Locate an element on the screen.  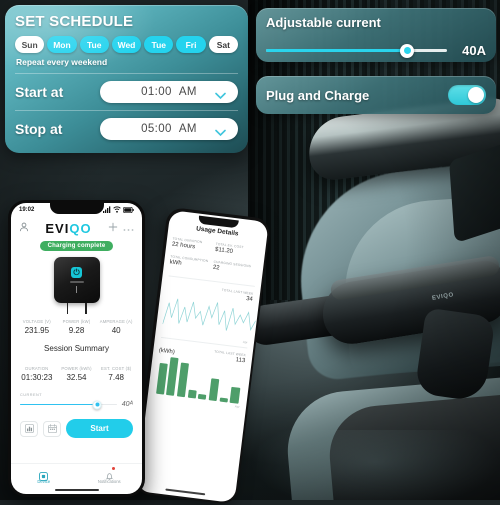
calendar-icon is located at coordinates (52, 429).